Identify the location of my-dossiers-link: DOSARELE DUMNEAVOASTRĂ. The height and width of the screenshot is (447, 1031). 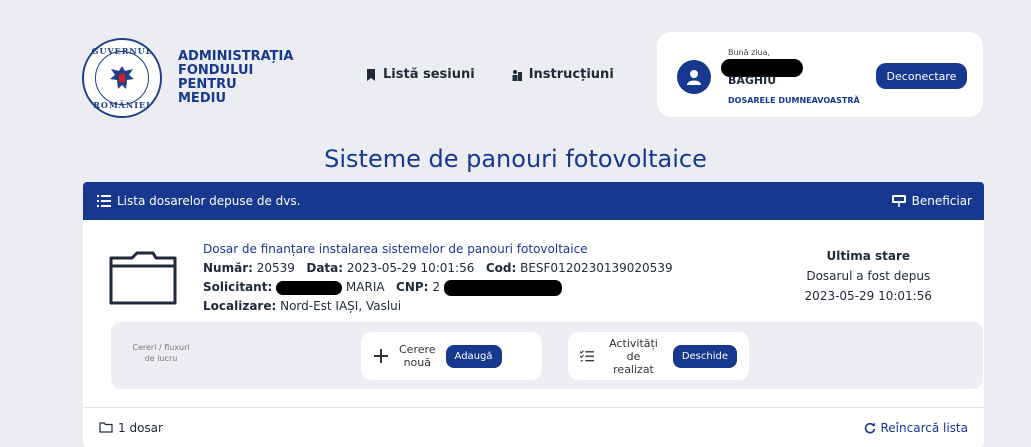
(794, 100).